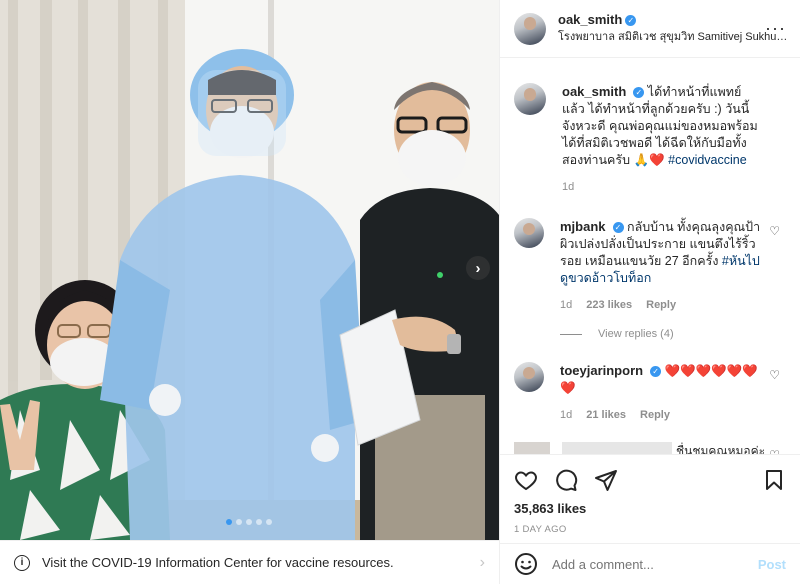 The image size is (800, 584). What do you see at coordinates (478, 268) in the screenshot?
I see `next-slide-button: ›` at bounding box center [478, 268].